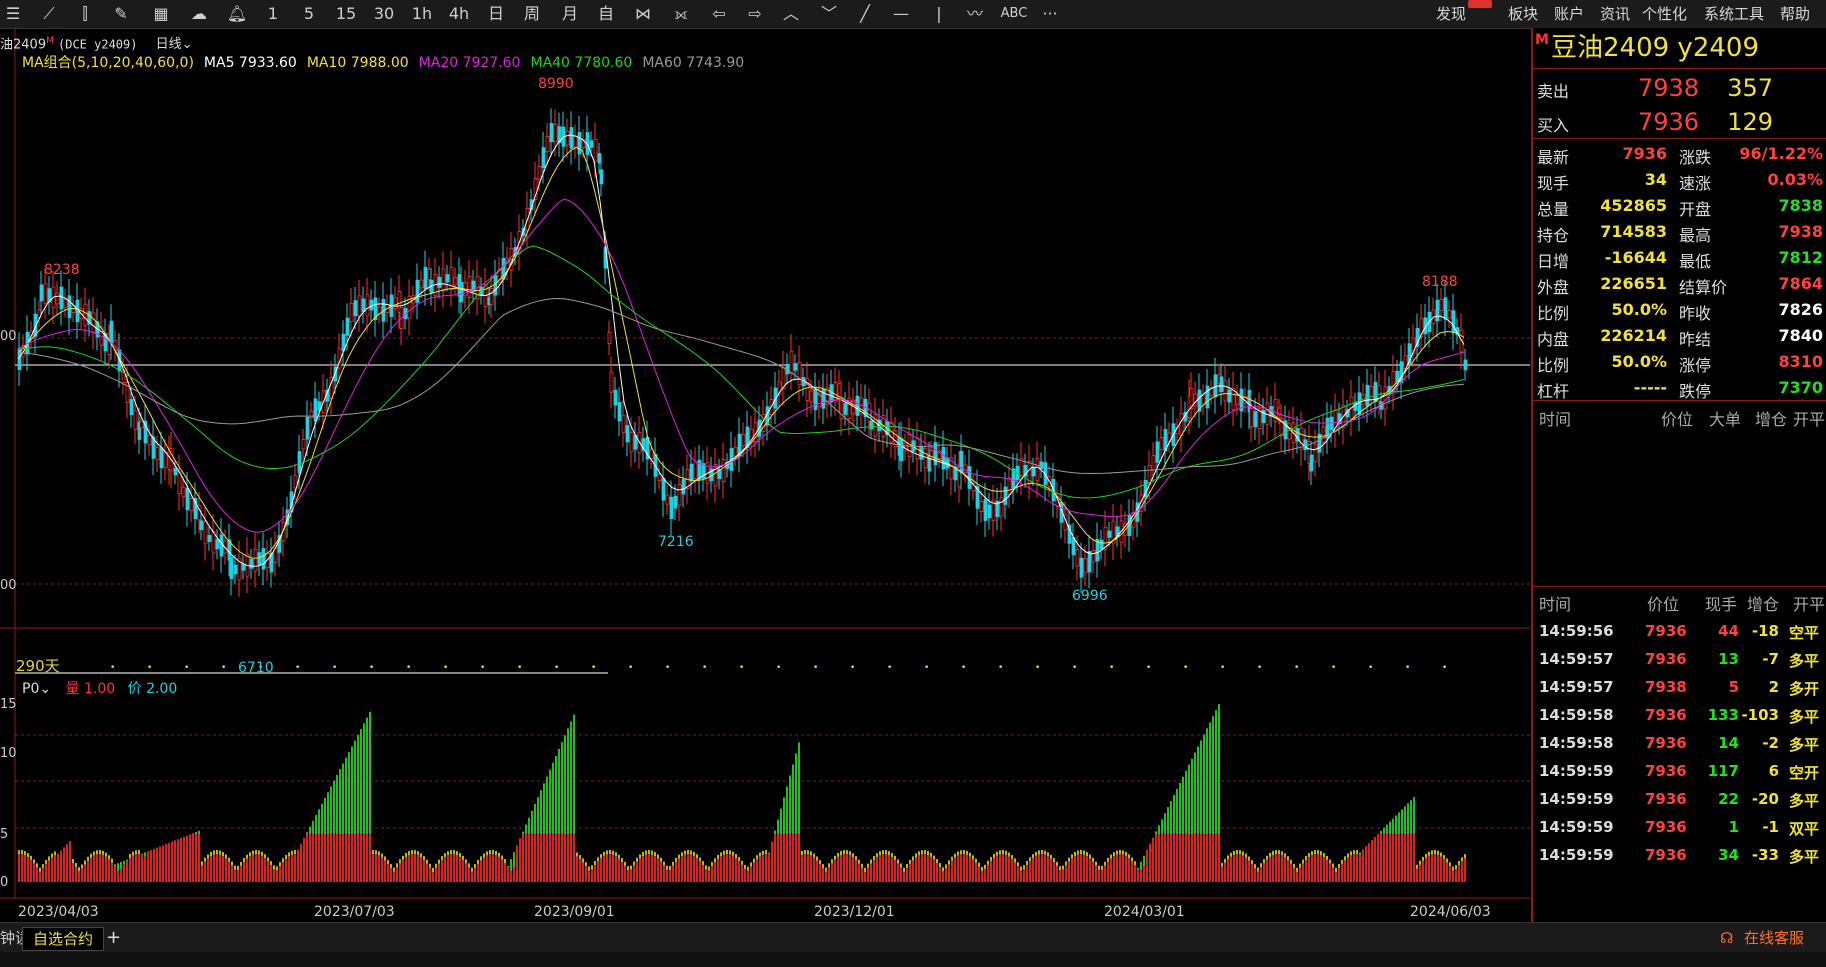 This screenshot has width=1826, height=967. Describe the element at coordinates (1679, 664) in the screenshot. I see `tick-row: 14:59:57 7936 13 -7 多平` at that location.